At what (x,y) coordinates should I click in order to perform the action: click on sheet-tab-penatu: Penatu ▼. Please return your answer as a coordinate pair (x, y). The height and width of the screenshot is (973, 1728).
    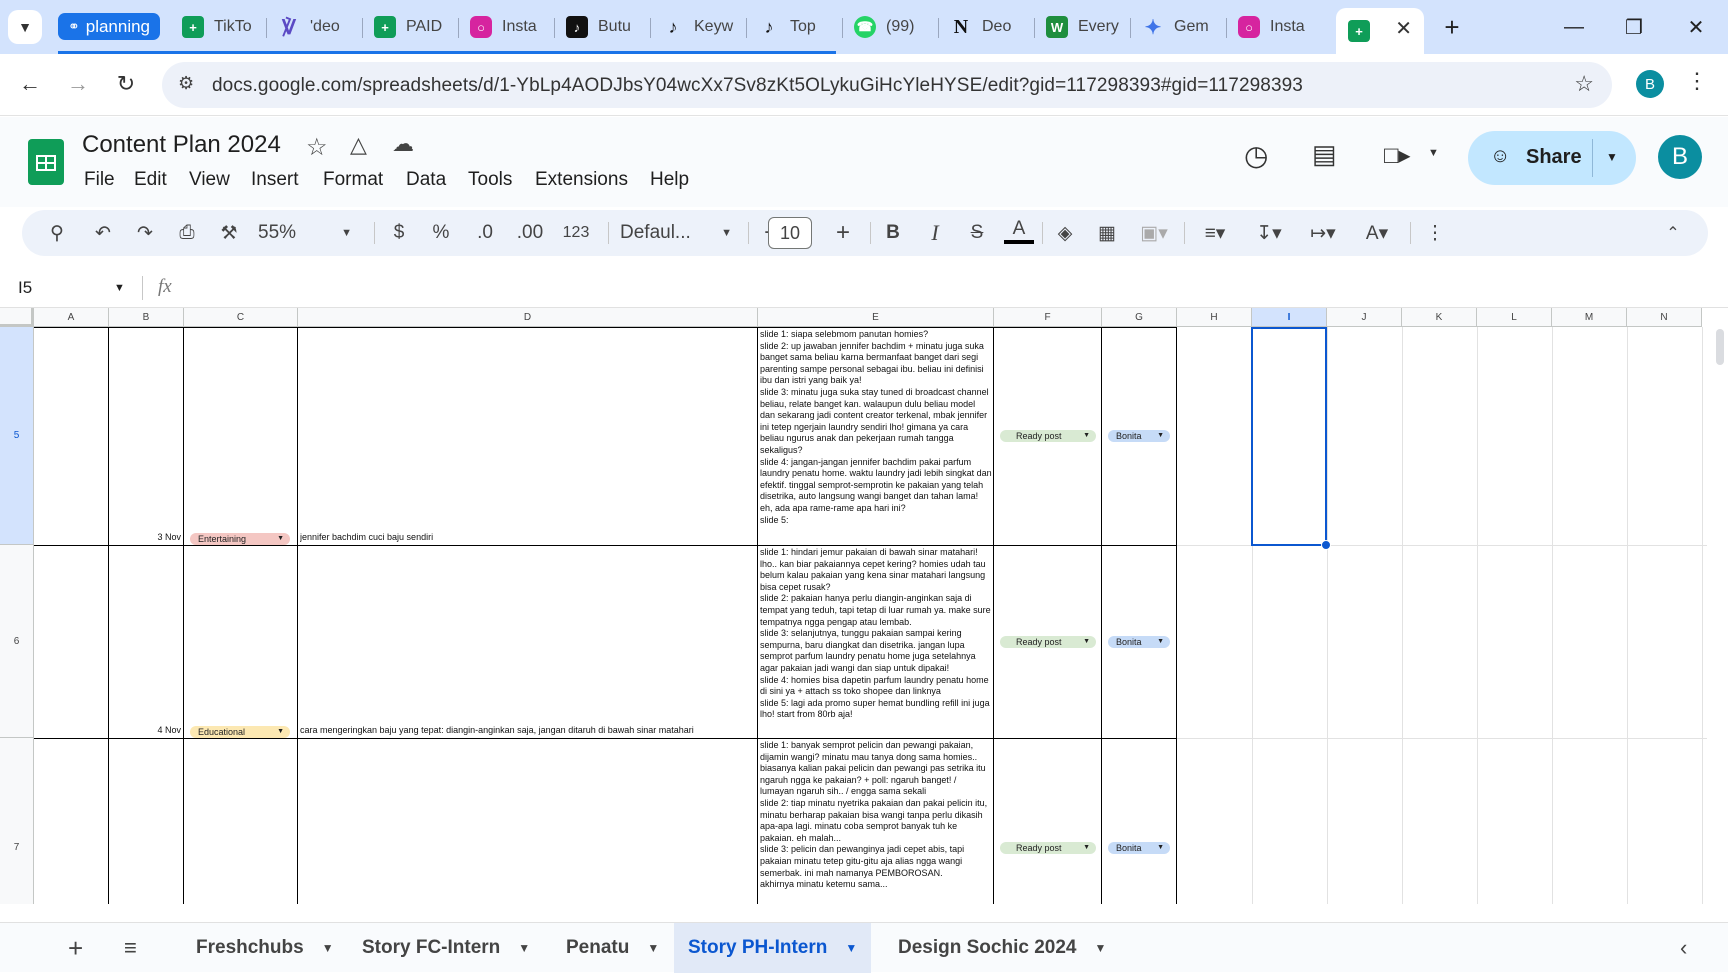
    Looking at the image, I should click on (612, 948).